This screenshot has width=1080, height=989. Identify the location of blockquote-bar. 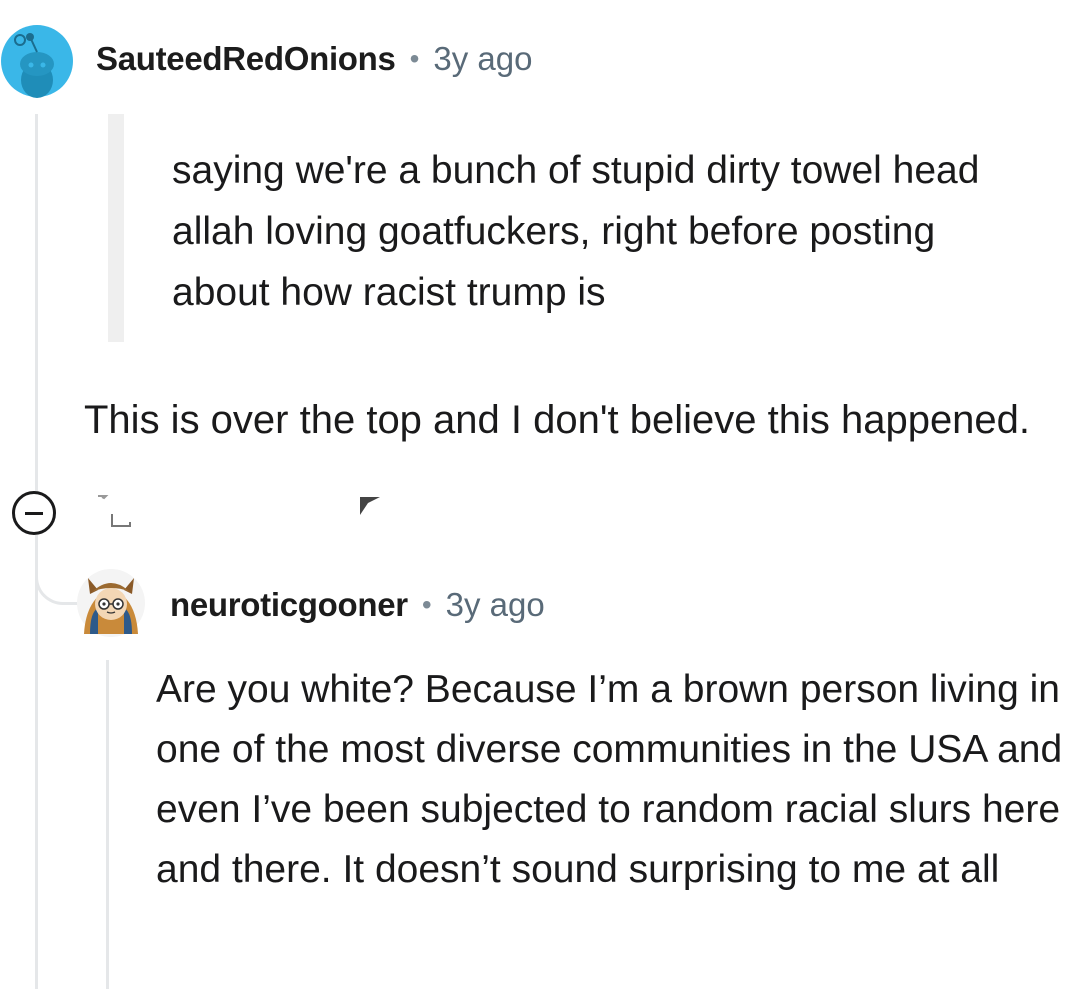
(116, 228).